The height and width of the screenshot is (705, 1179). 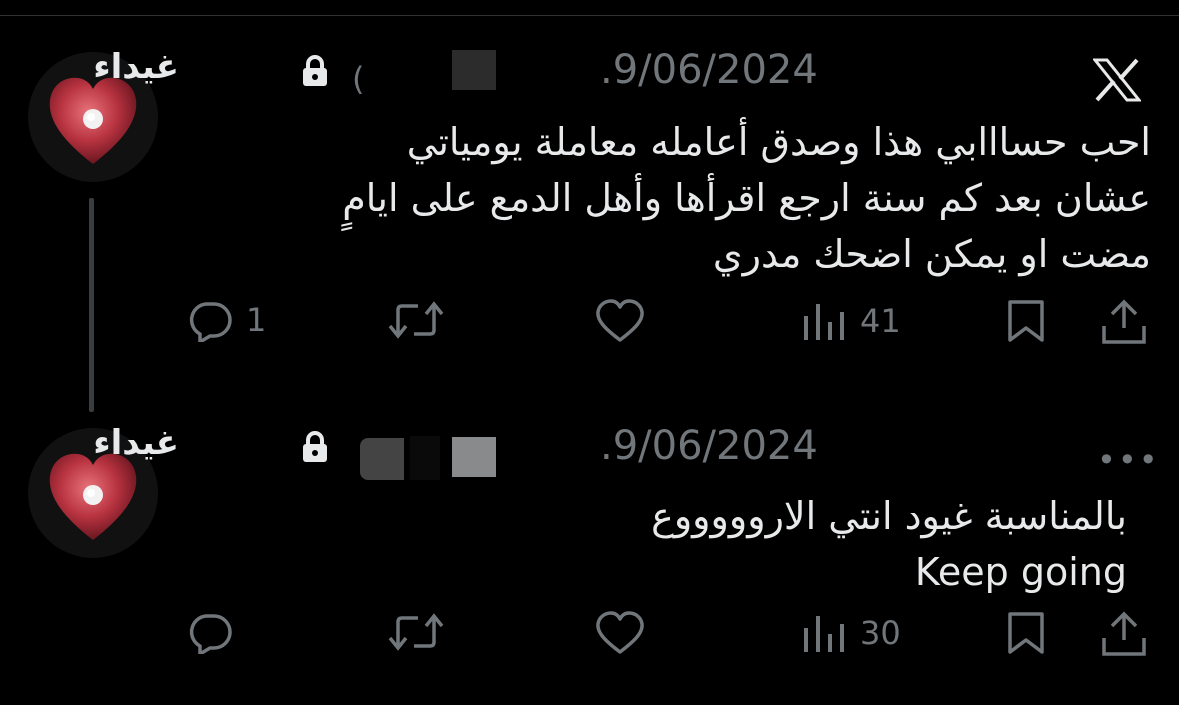 What do you see at coordinates (1128, 460) in the screenshot?
I see `more-icon: •••` at bounding box center [1128, 460].